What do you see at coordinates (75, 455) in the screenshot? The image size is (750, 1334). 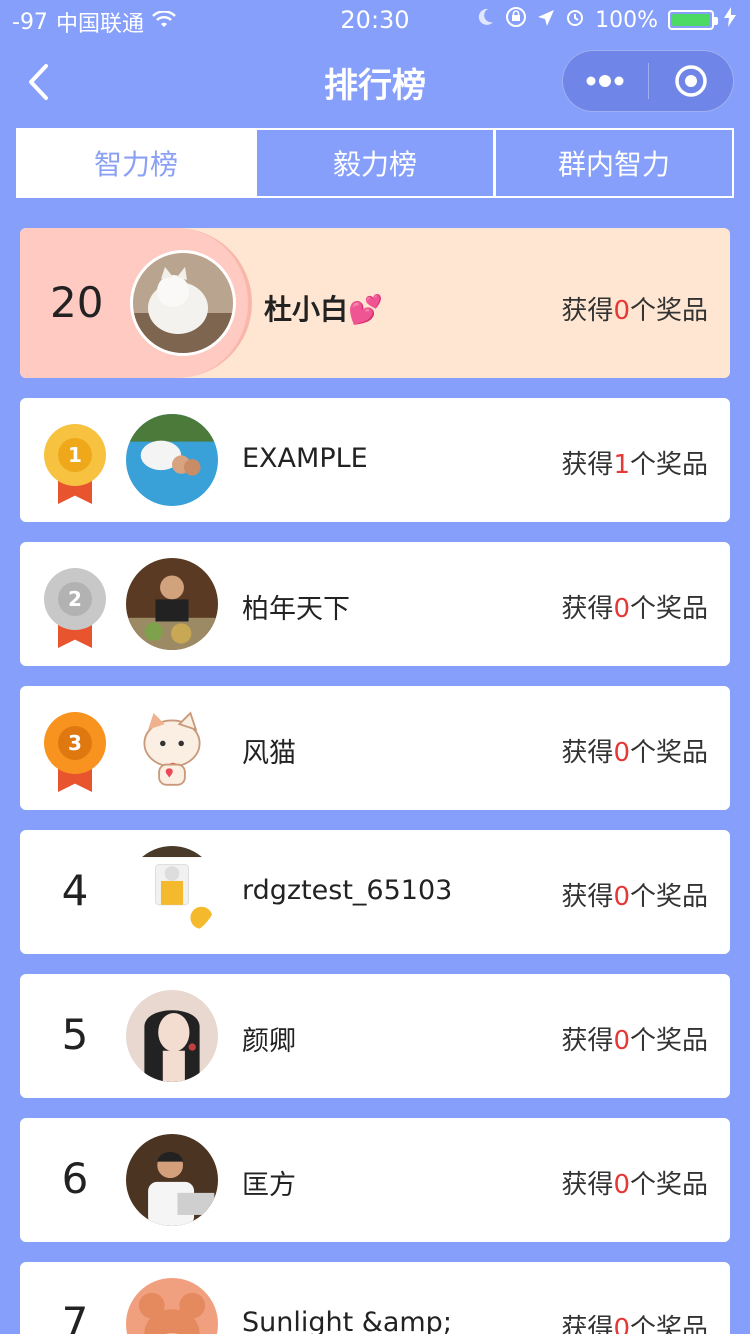 I see `medal-rank: 1` at bounding box center [75, 455].